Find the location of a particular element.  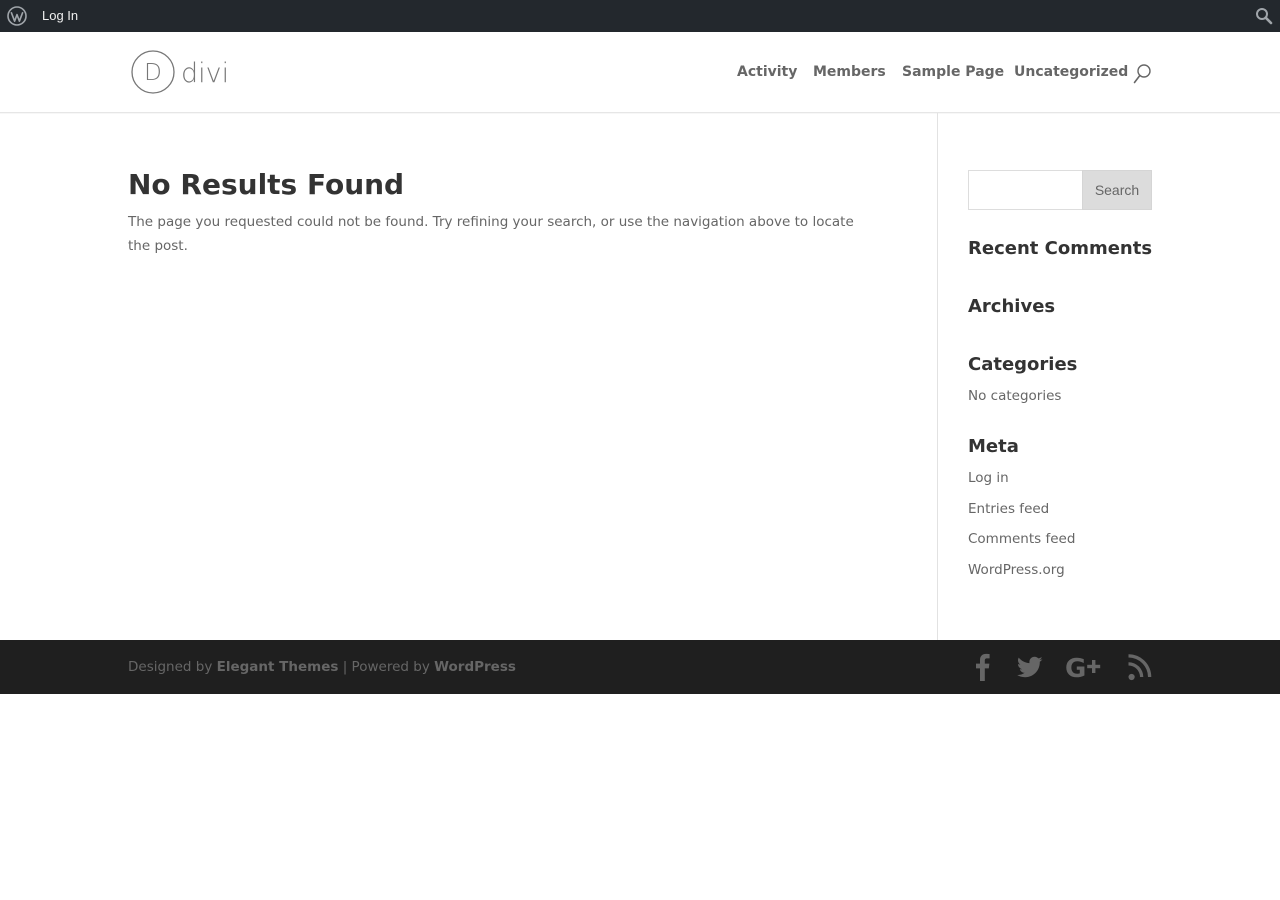

admin-bar: Log In is located at coordinates (640, 16).